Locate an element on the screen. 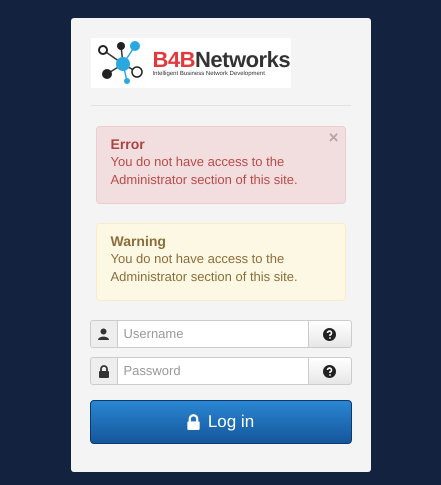 The image size is (441, 485). login-button: Log in is located at coordinates (221, 422).